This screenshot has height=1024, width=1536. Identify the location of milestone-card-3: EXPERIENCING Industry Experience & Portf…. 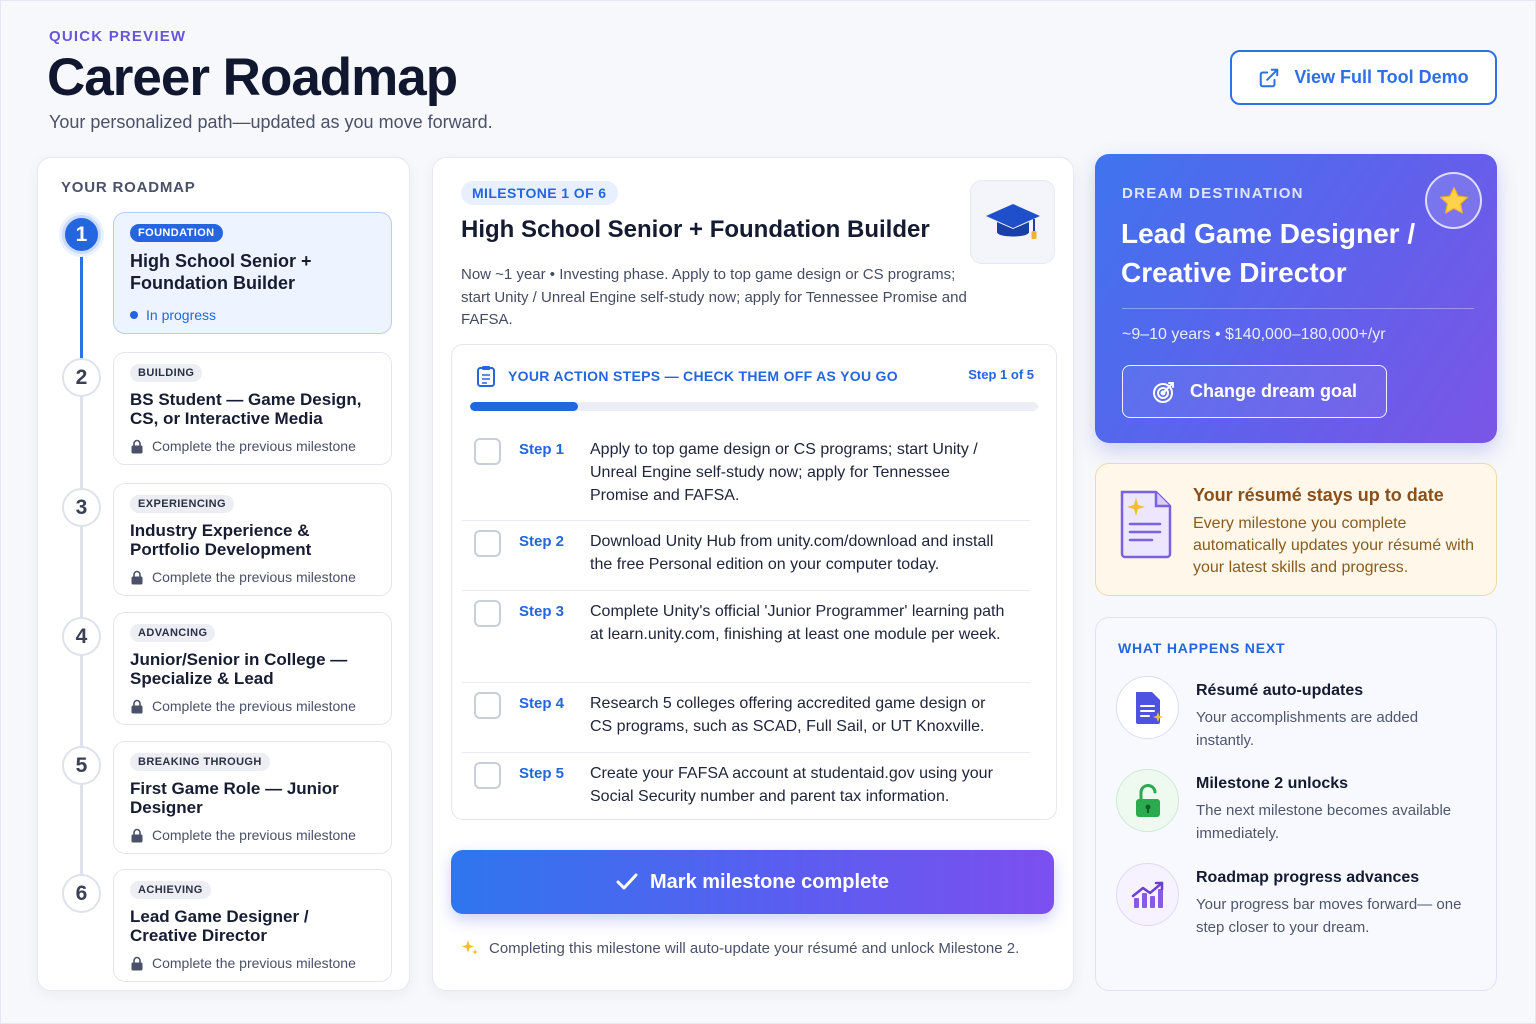
(252, 539).